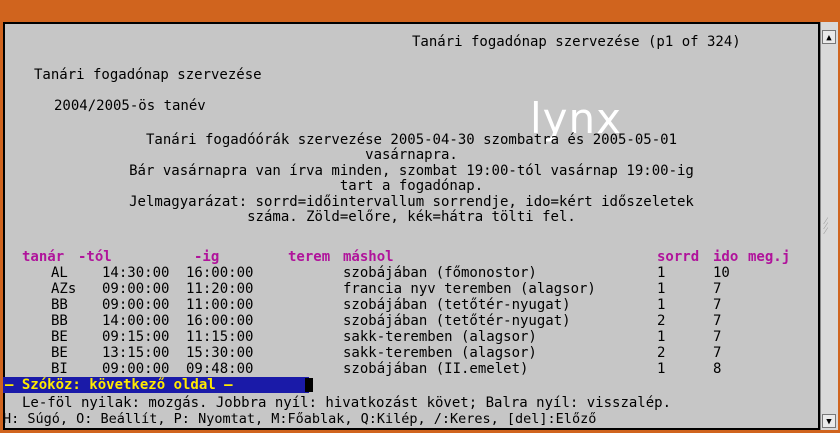  Describe the element at coordinates (717, 337) in the screenshot. I see `row-5-ido: 7` at that location.